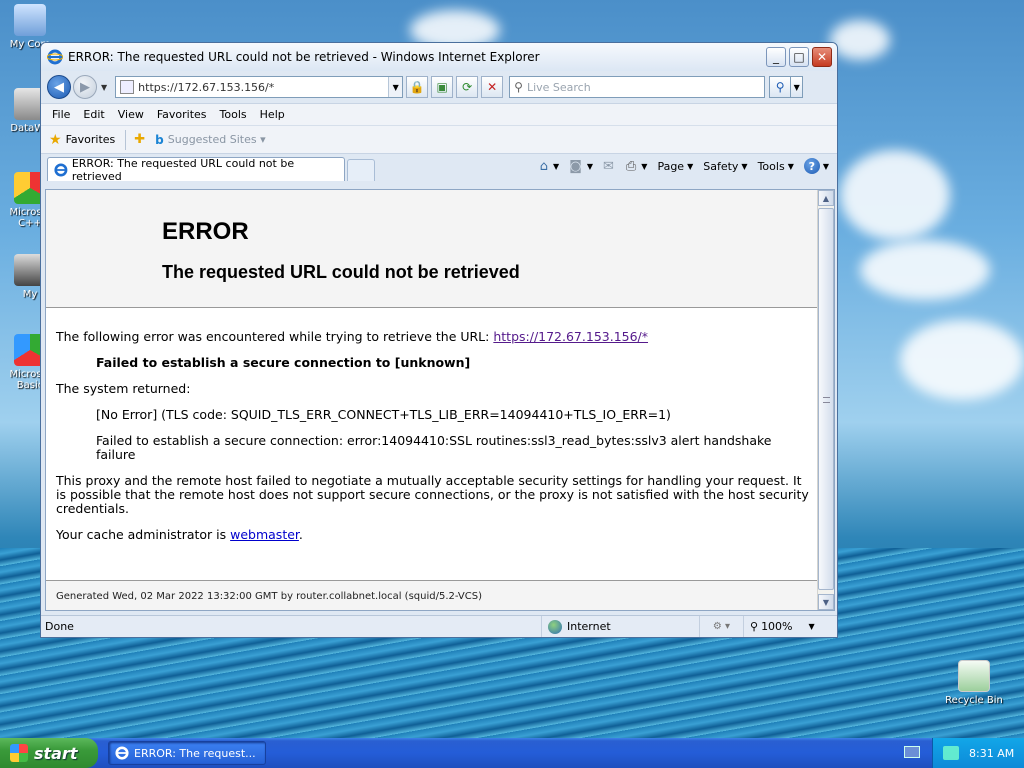 This screenshot has width=1024, height=768. I want to click on maximize-button: □, so click(799, 57).